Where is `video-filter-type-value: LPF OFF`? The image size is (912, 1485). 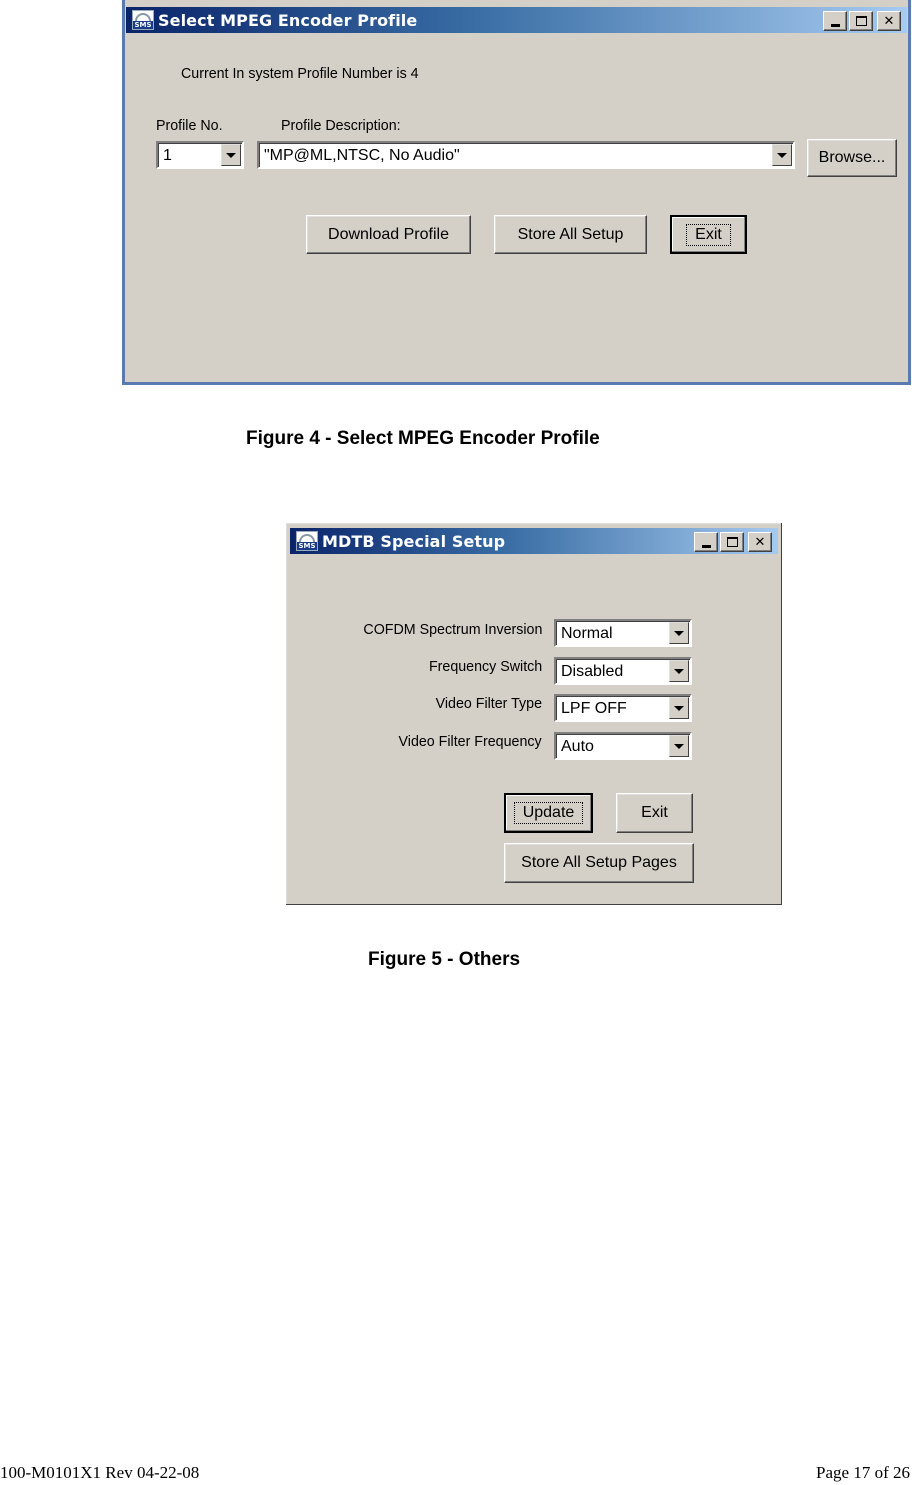
video-filter-type-value: LPF OFF is located at coordinates (594, 708).